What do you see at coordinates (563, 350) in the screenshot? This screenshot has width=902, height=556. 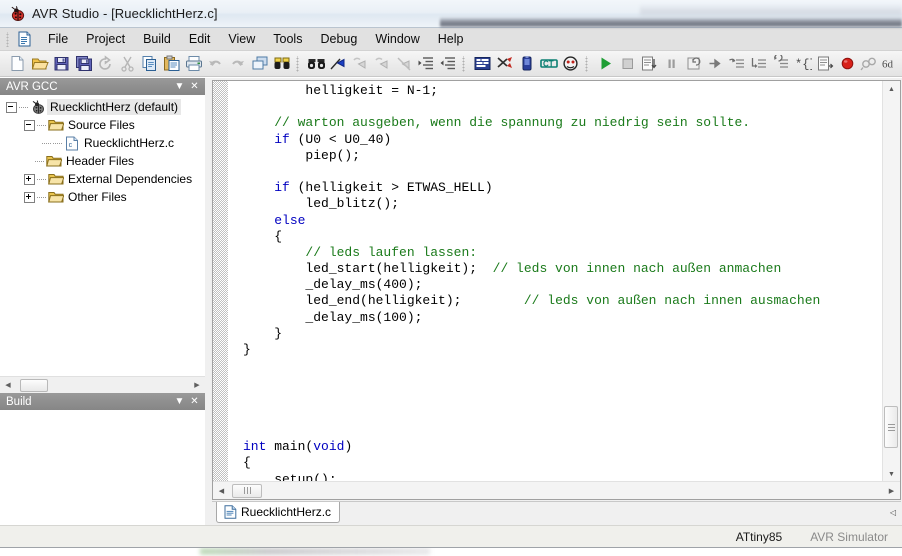 I see `code-line: }` at bounding box center [563, 350].